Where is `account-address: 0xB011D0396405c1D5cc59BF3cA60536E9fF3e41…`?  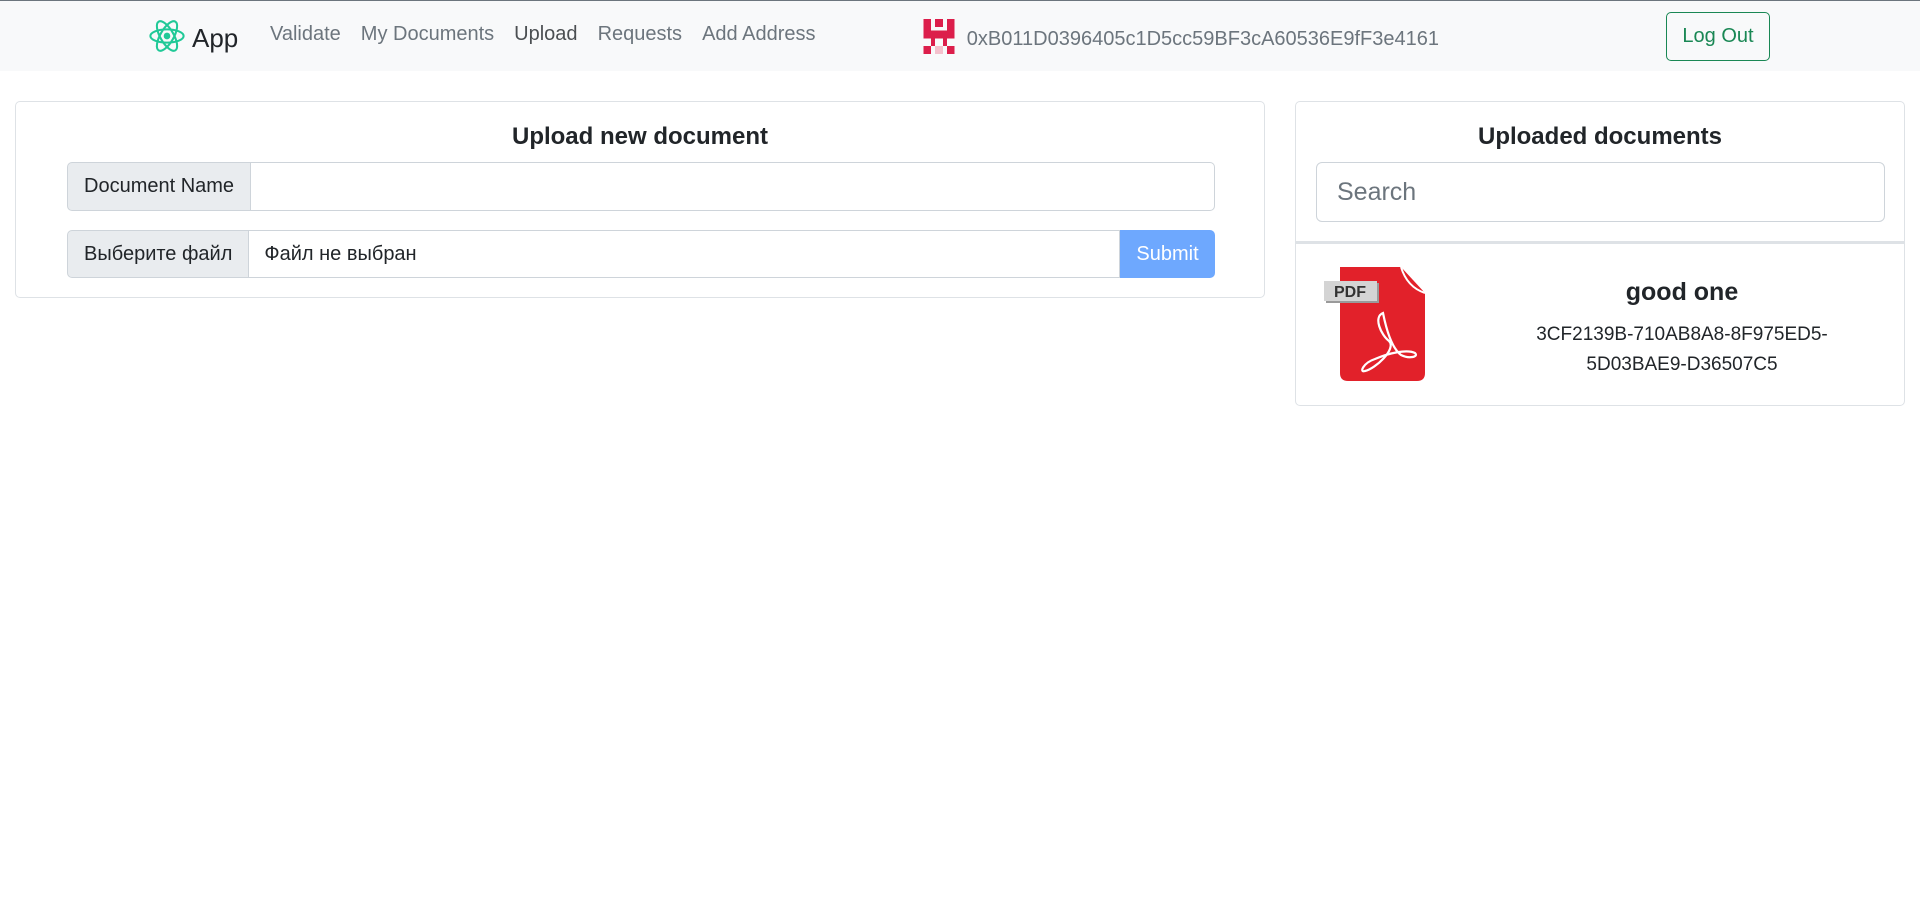 account-address: 0xB011D0396405c1D5cc59BF3cA60536E9fF3e41… is located at coordinates (1202, 38).